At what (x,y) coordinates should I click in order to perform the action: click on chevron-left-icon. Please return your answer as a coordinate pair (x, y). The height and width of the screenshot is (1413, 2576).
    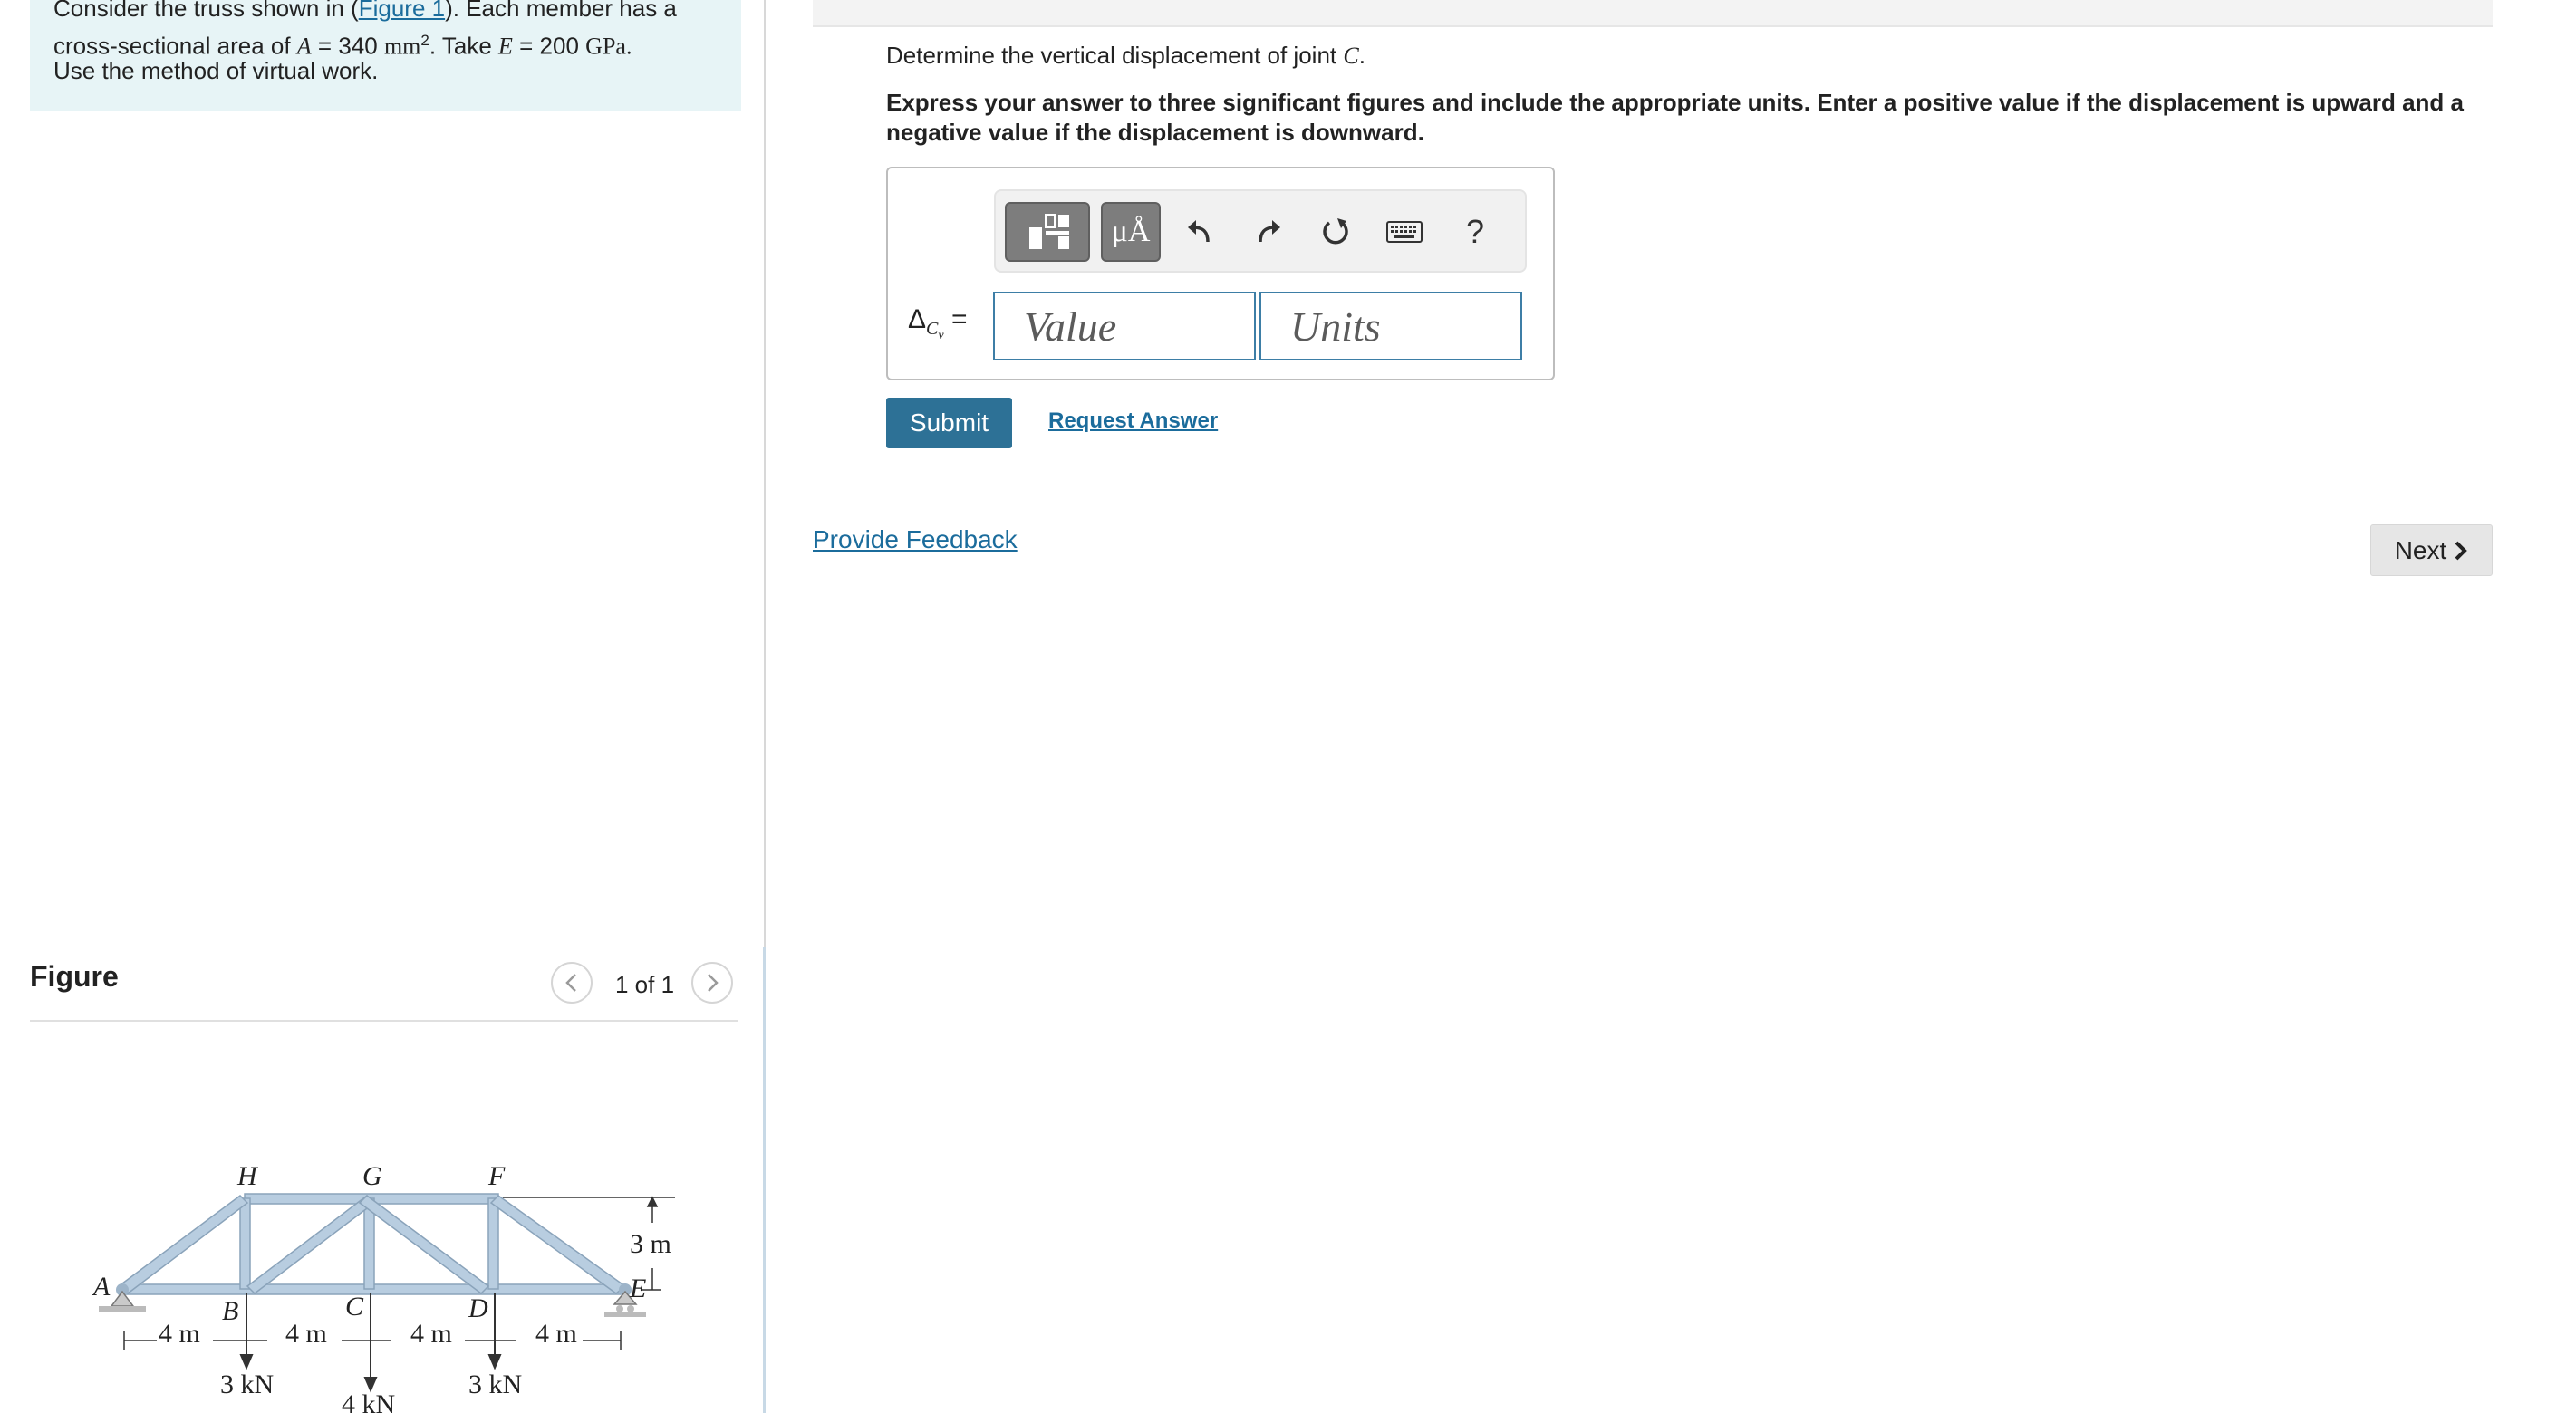
    Looking at the image, I should click on (570, 983).